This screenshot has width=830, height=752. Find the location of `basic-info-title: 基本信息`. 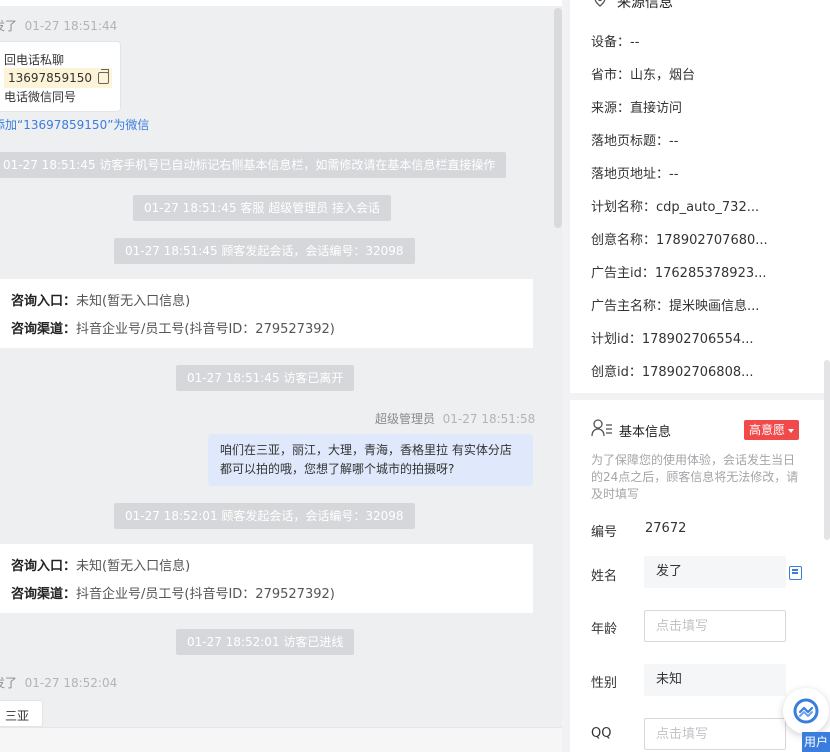

basic-info-title: 基本信息 is located at coordinates (645, 432).